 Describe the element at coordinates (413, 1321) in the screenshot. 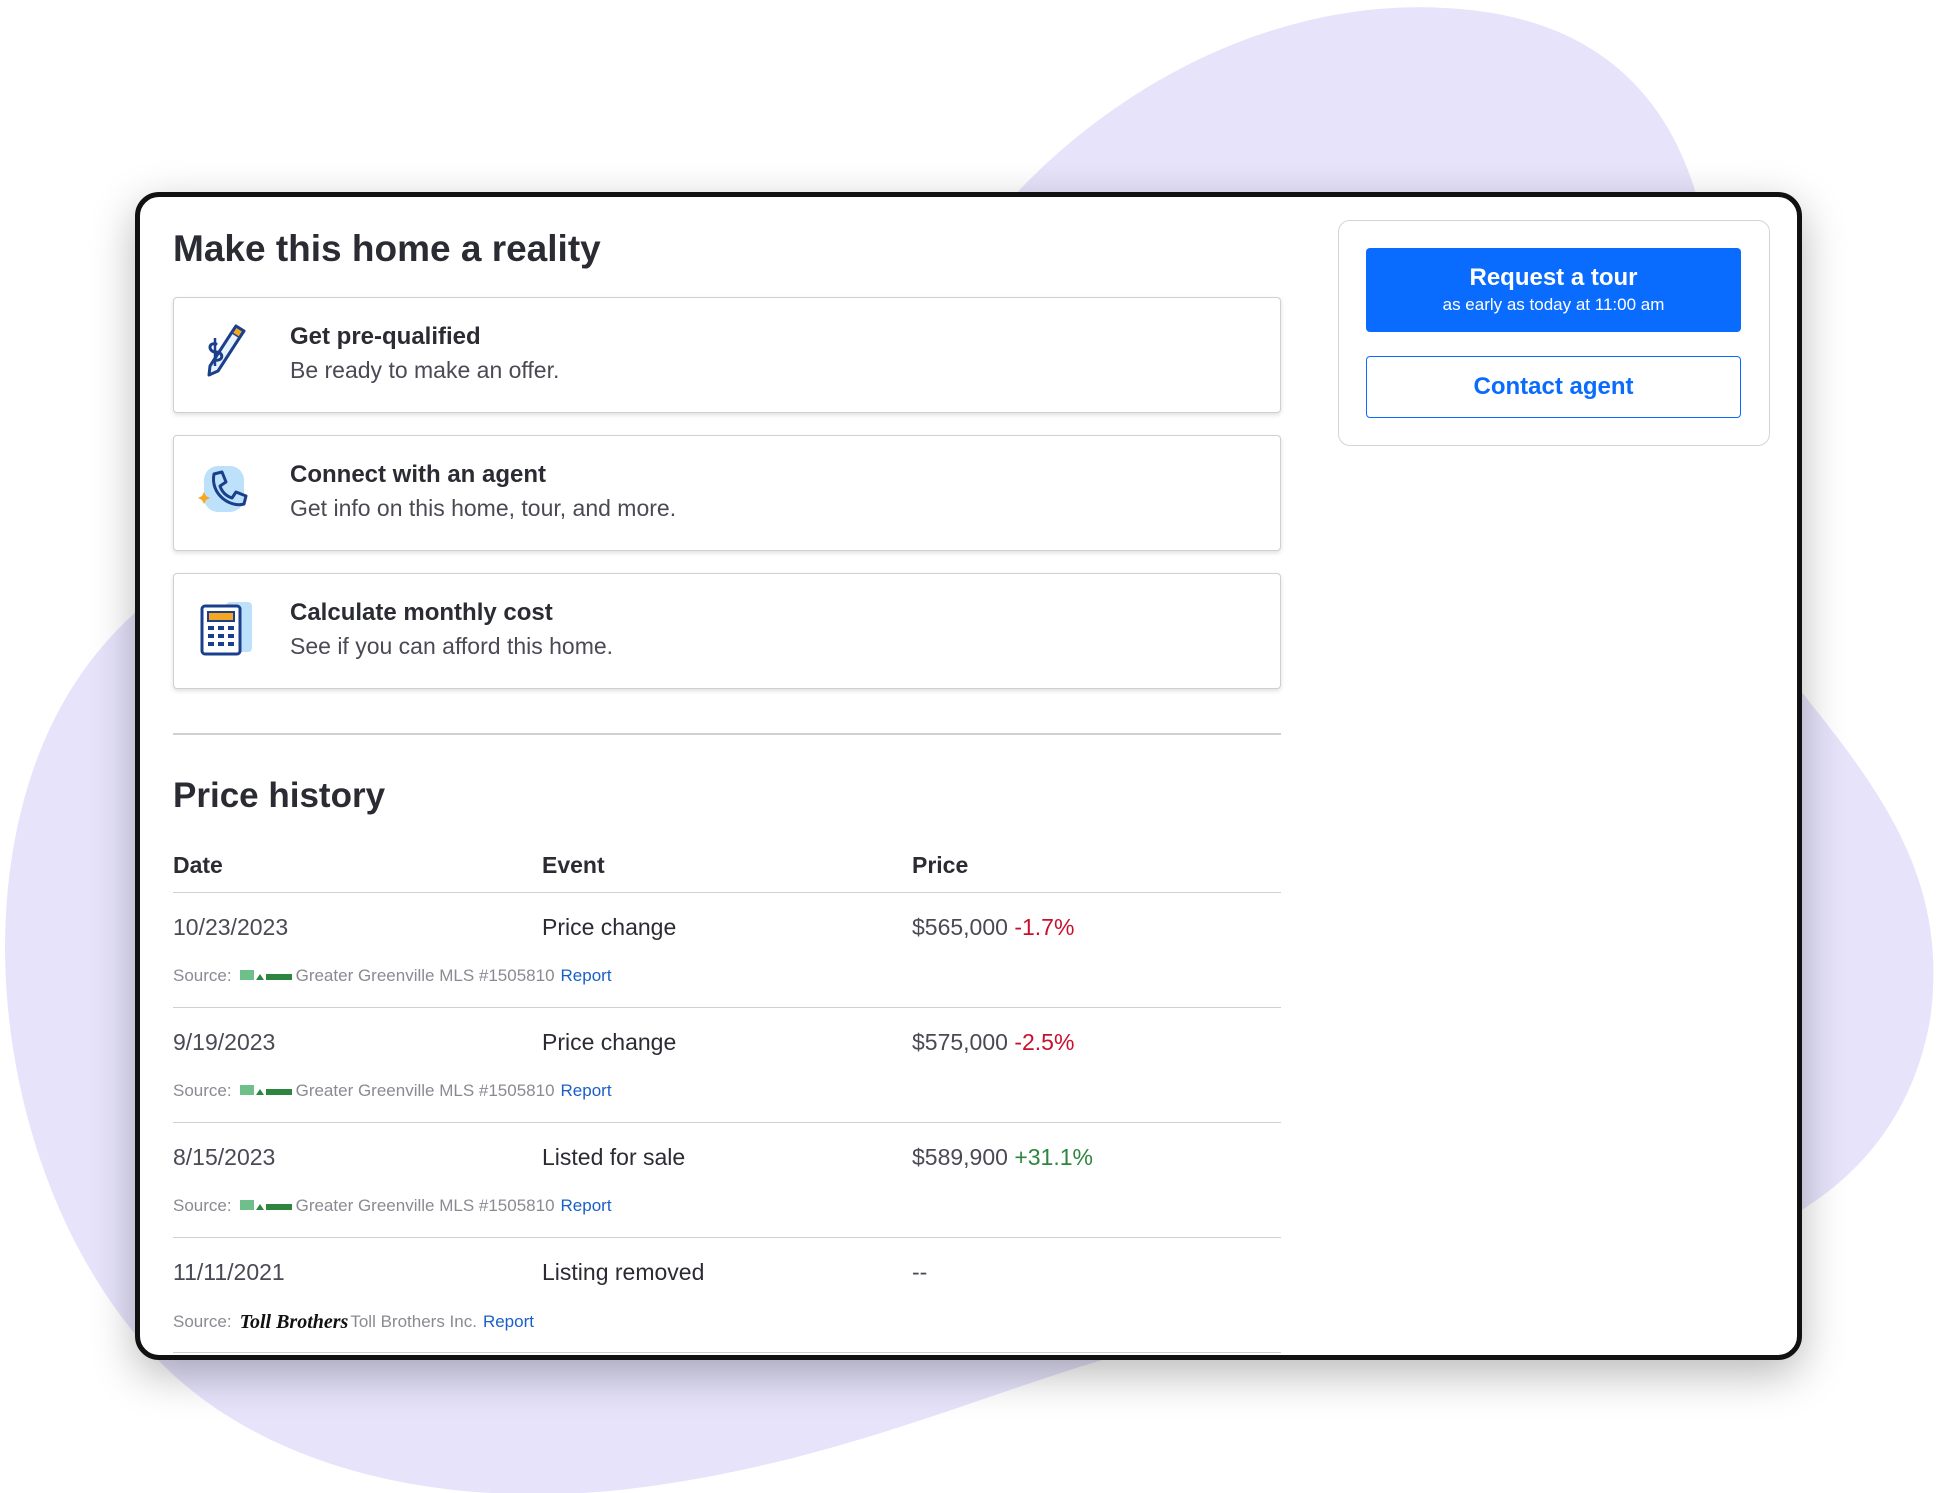

I see `source-name: Toll Brothers Inc.` at that location.